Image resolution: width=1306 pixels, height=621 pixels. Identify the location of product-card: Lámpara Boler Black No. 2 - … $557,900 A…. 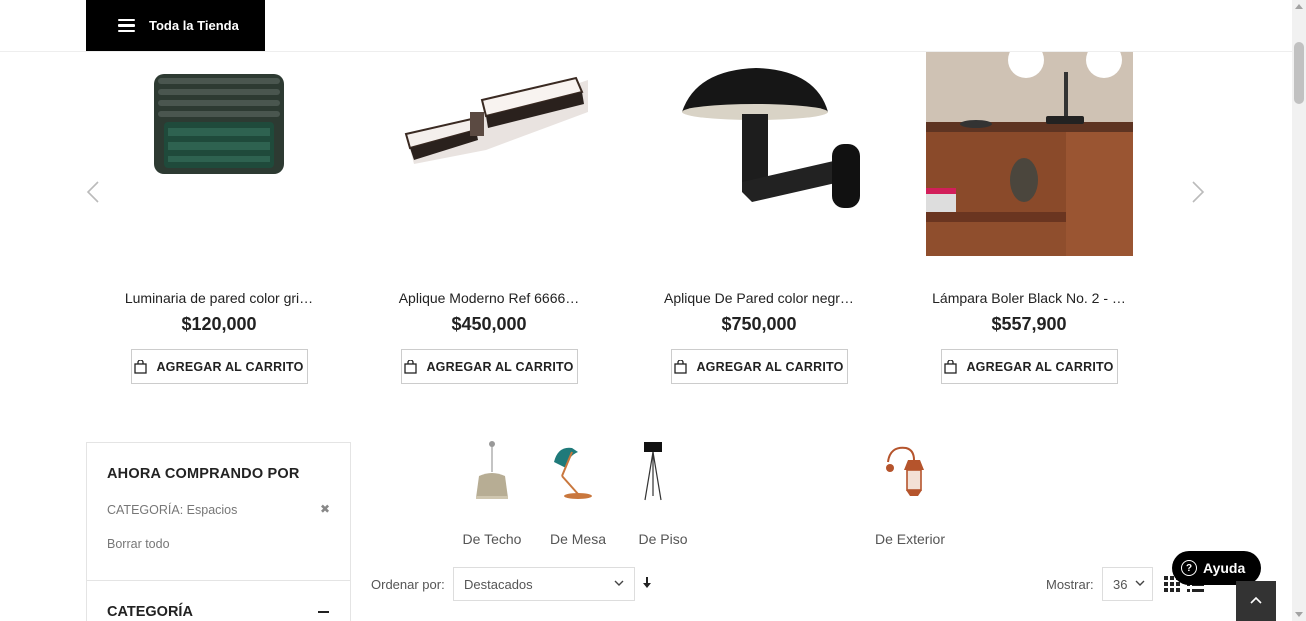
(1029, 218).